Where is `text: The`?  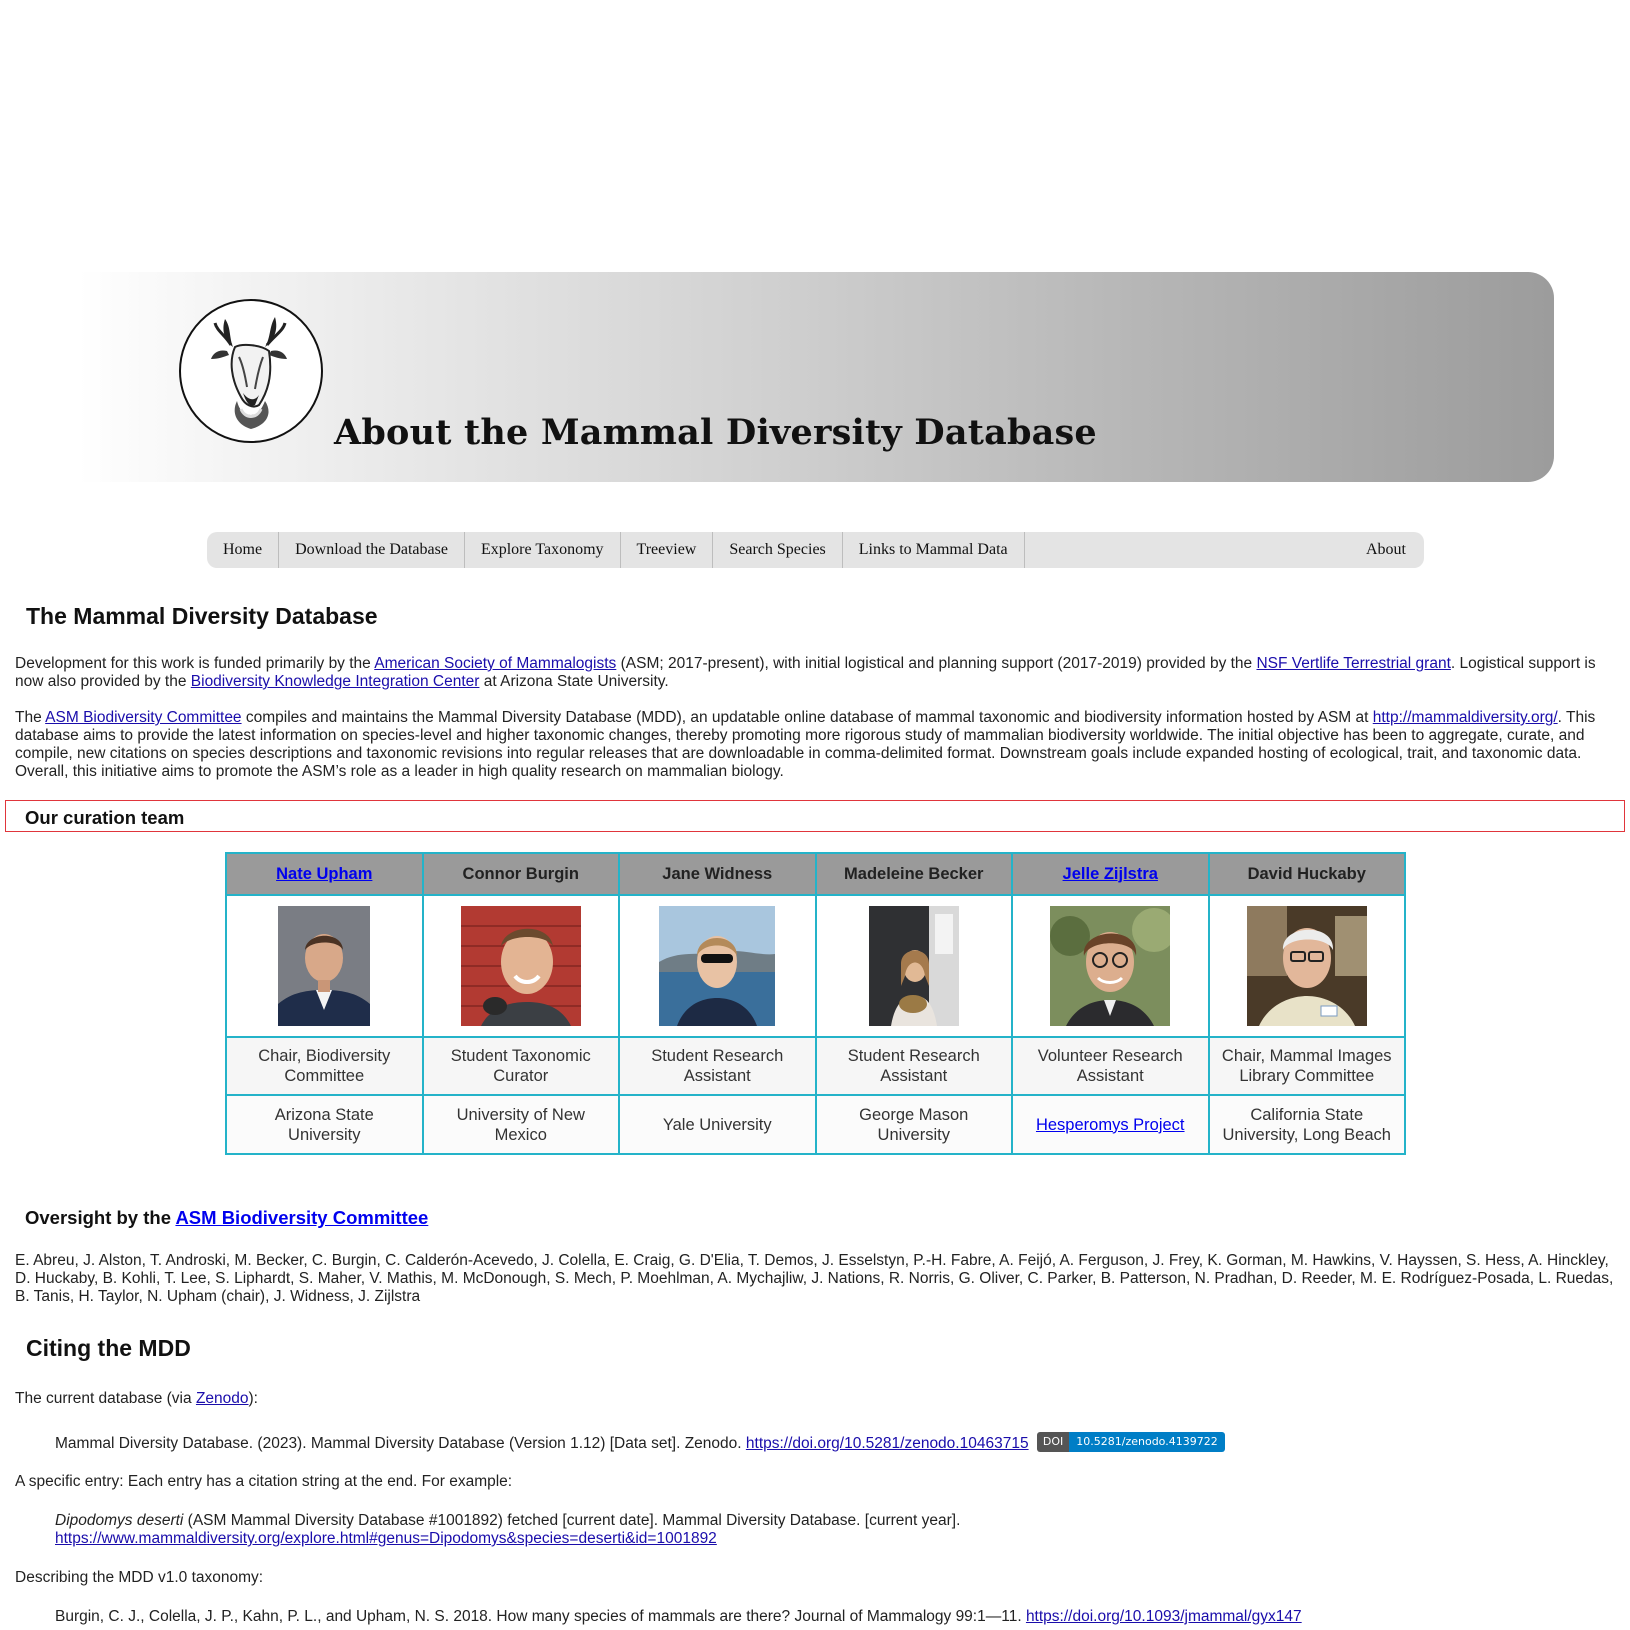 text: The is located at coordinates (30, 717).